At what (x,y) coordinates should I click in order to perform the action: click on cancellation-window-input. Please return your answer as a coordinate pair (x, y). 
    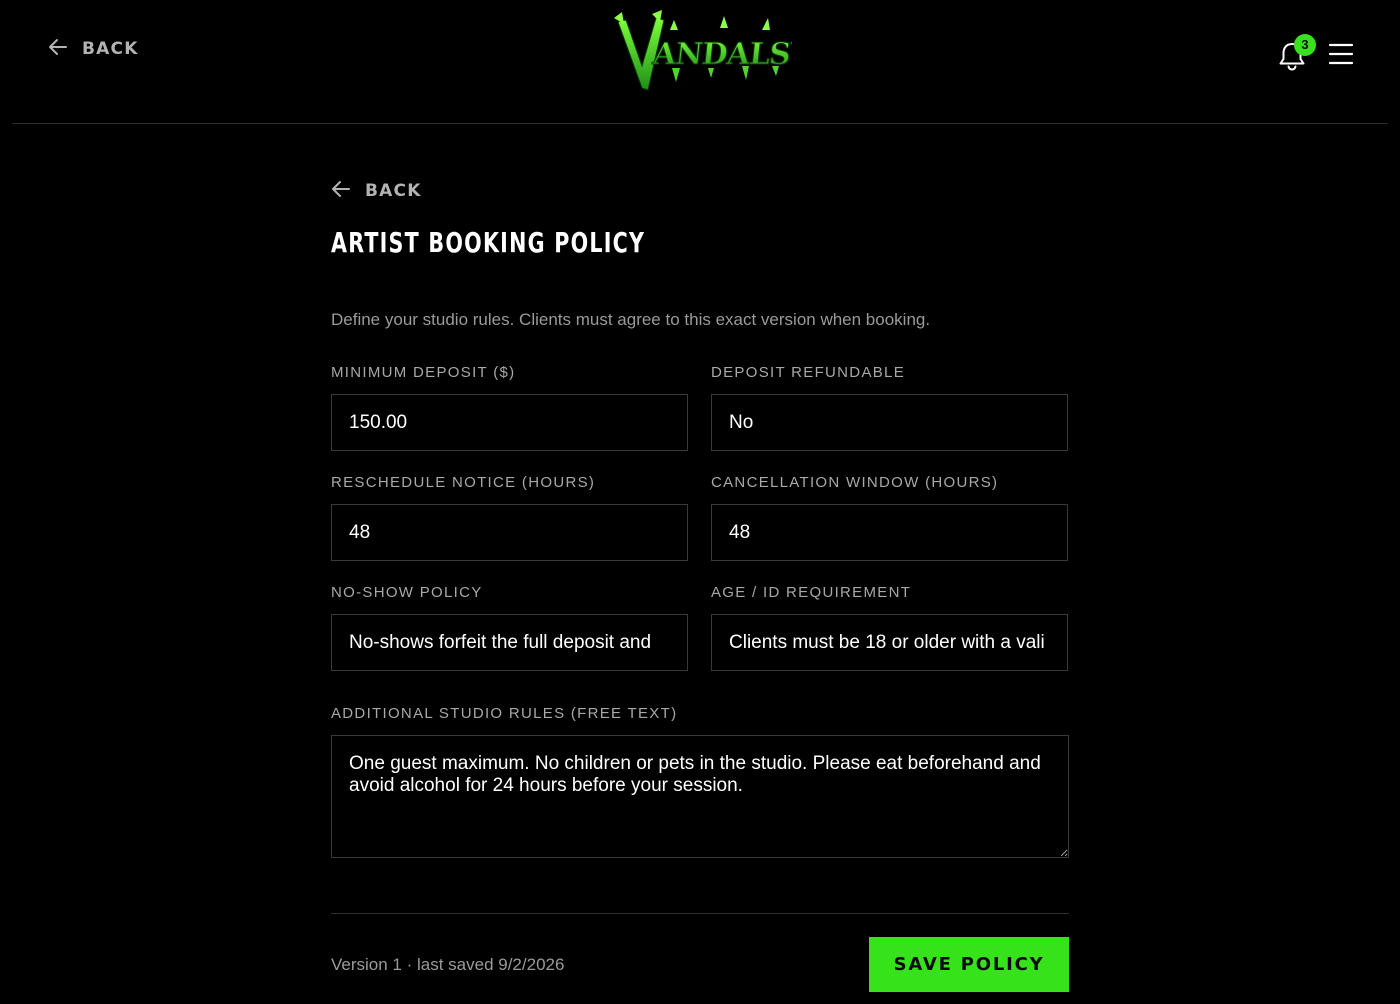
    Looking at the image, I should click on (889, 532).